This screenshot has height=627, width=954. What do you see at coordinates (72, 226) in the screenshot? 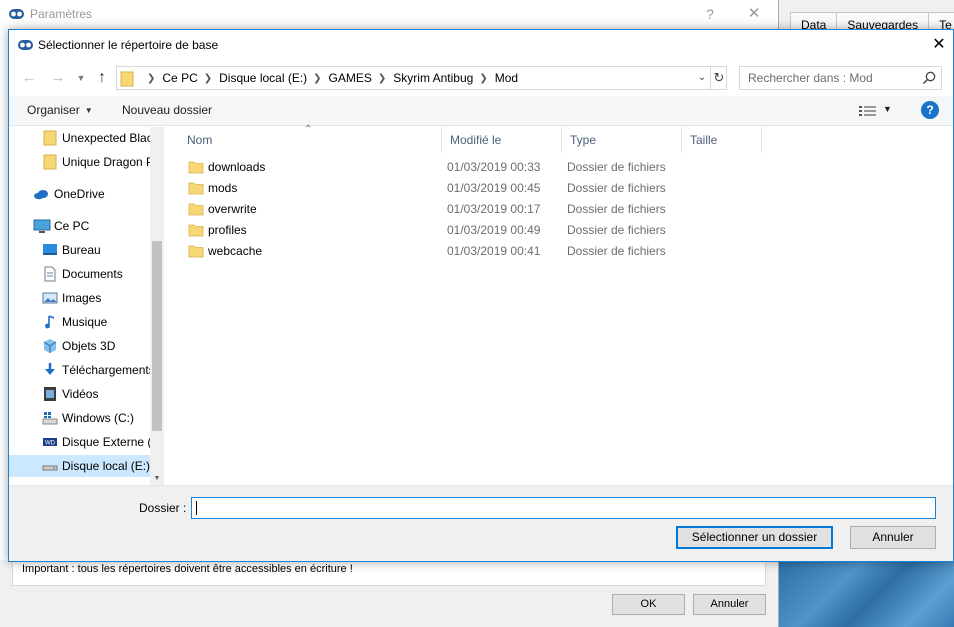
I see `nav-item-label: Ce PC` at bounding box center [72, 226].